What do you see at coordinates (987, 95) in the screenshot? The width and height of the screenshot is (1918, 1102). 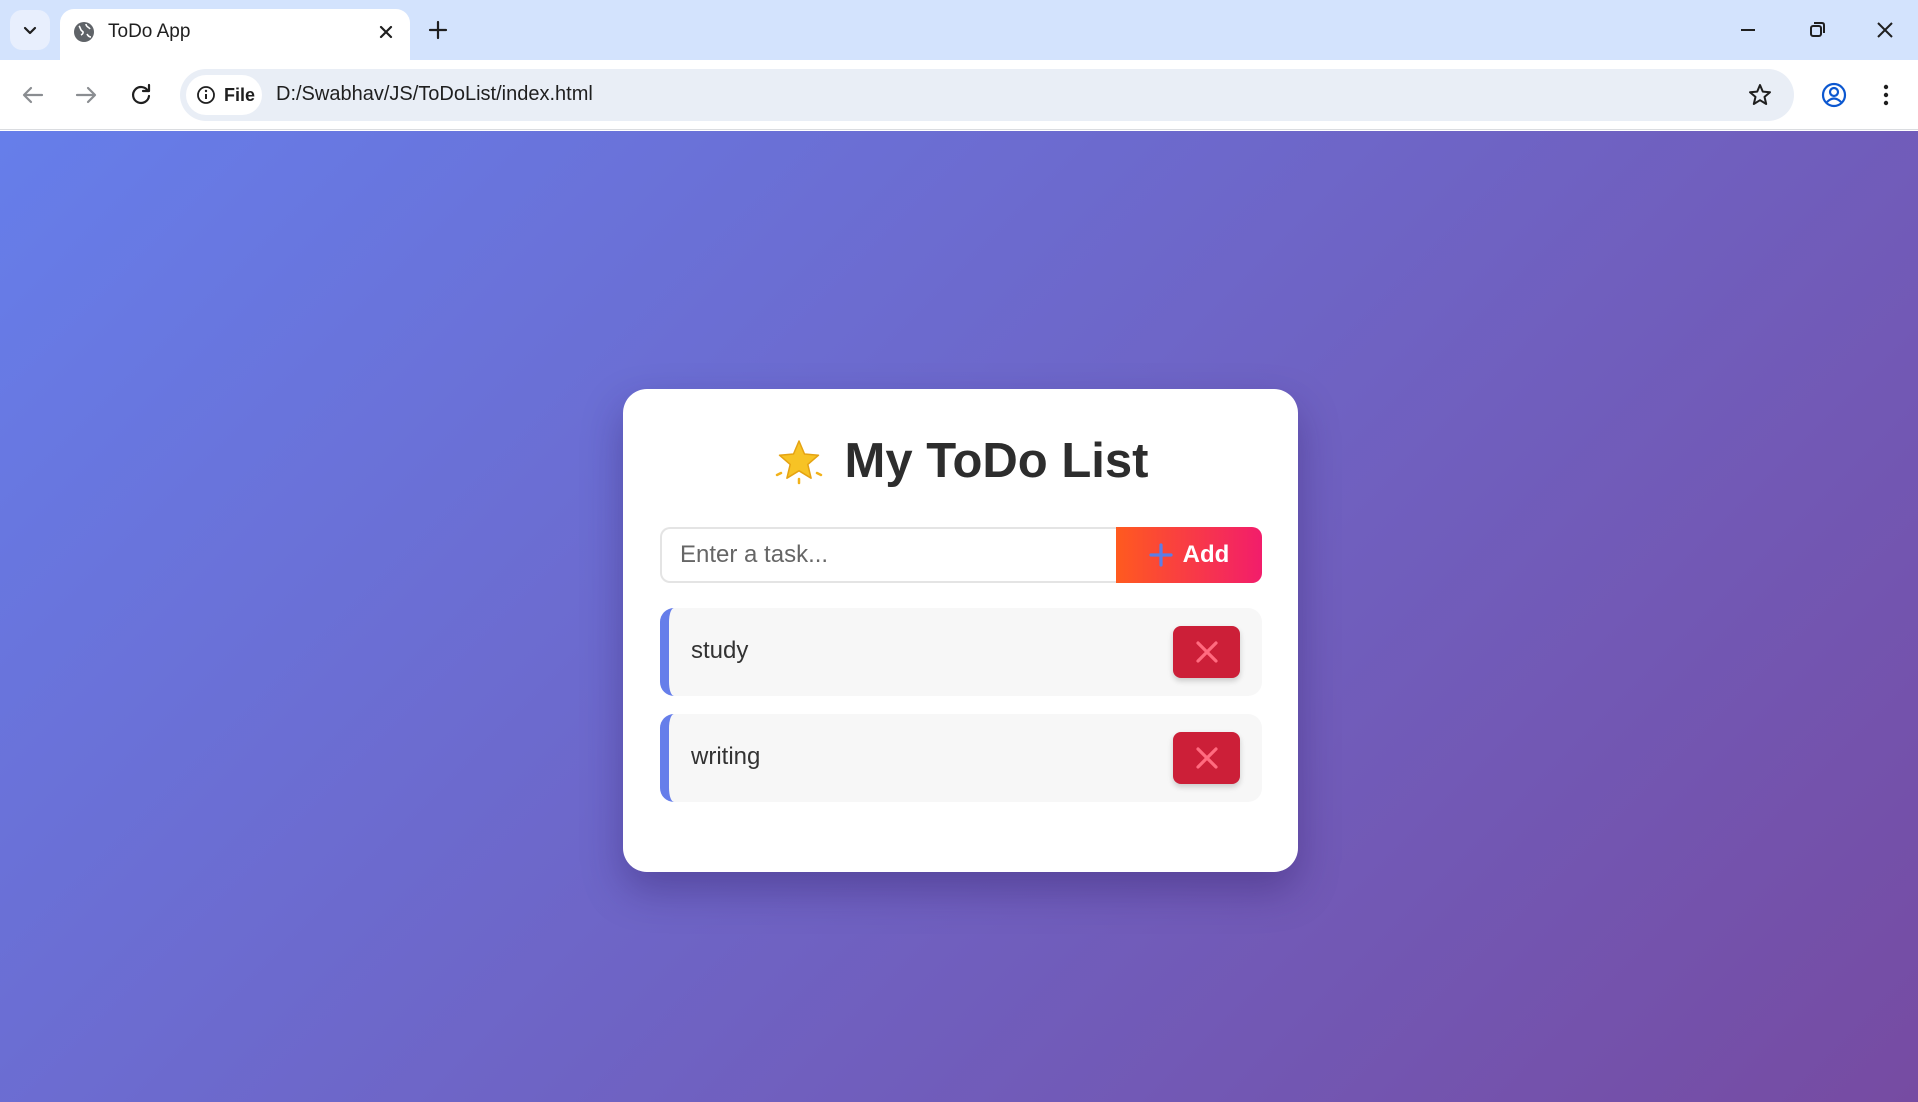 I see `address-bar: File D:/Swabhav/JS/ToDoList/index.html` at bounding box center [987, 95].